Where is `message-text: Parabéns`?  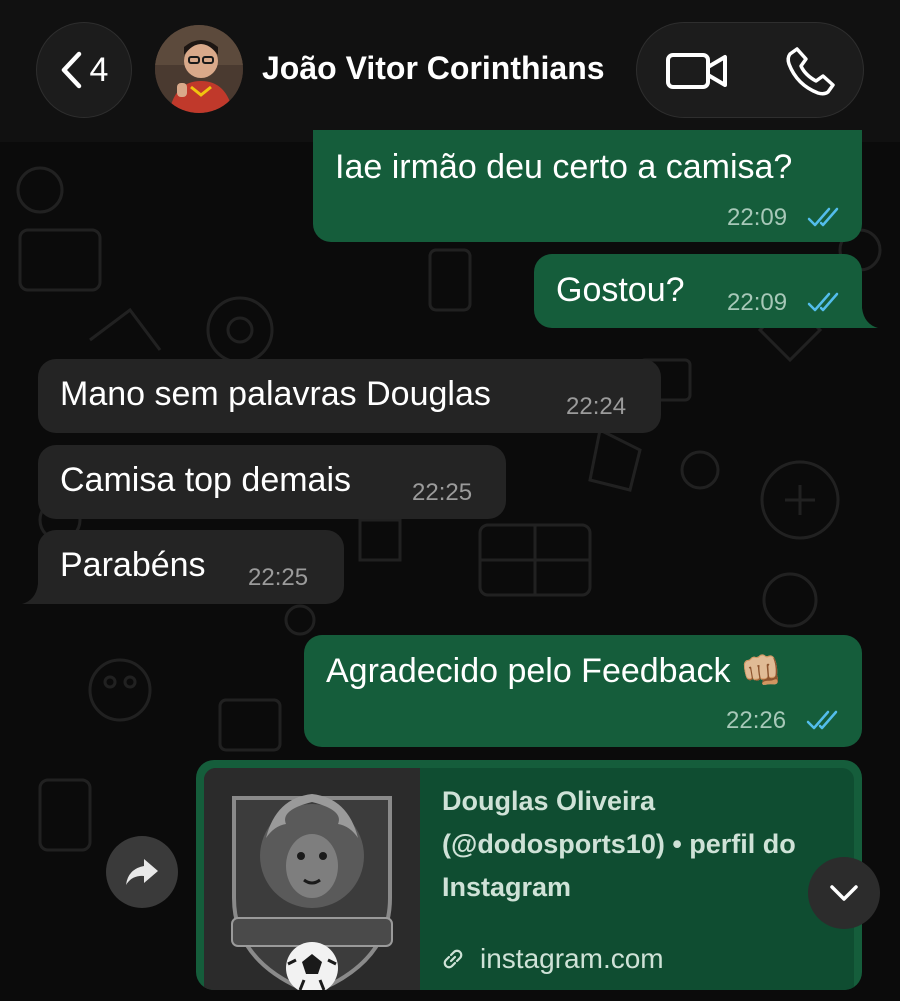
message-text: Parabéns is located at coordinates (133, 565).